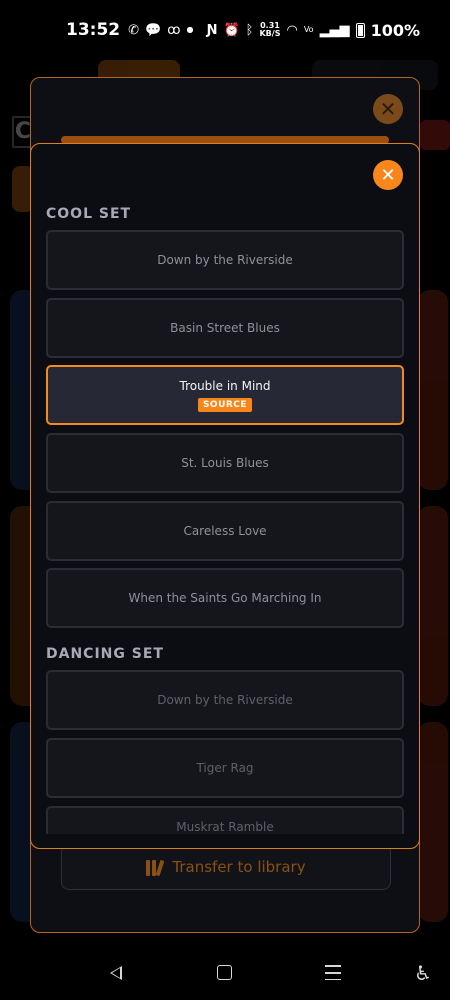 The image size is (450, 1000). Describe the element at coordinates (249, 30) in the screenshot. I see `bluetooth-icon: ᛒ` at that location.